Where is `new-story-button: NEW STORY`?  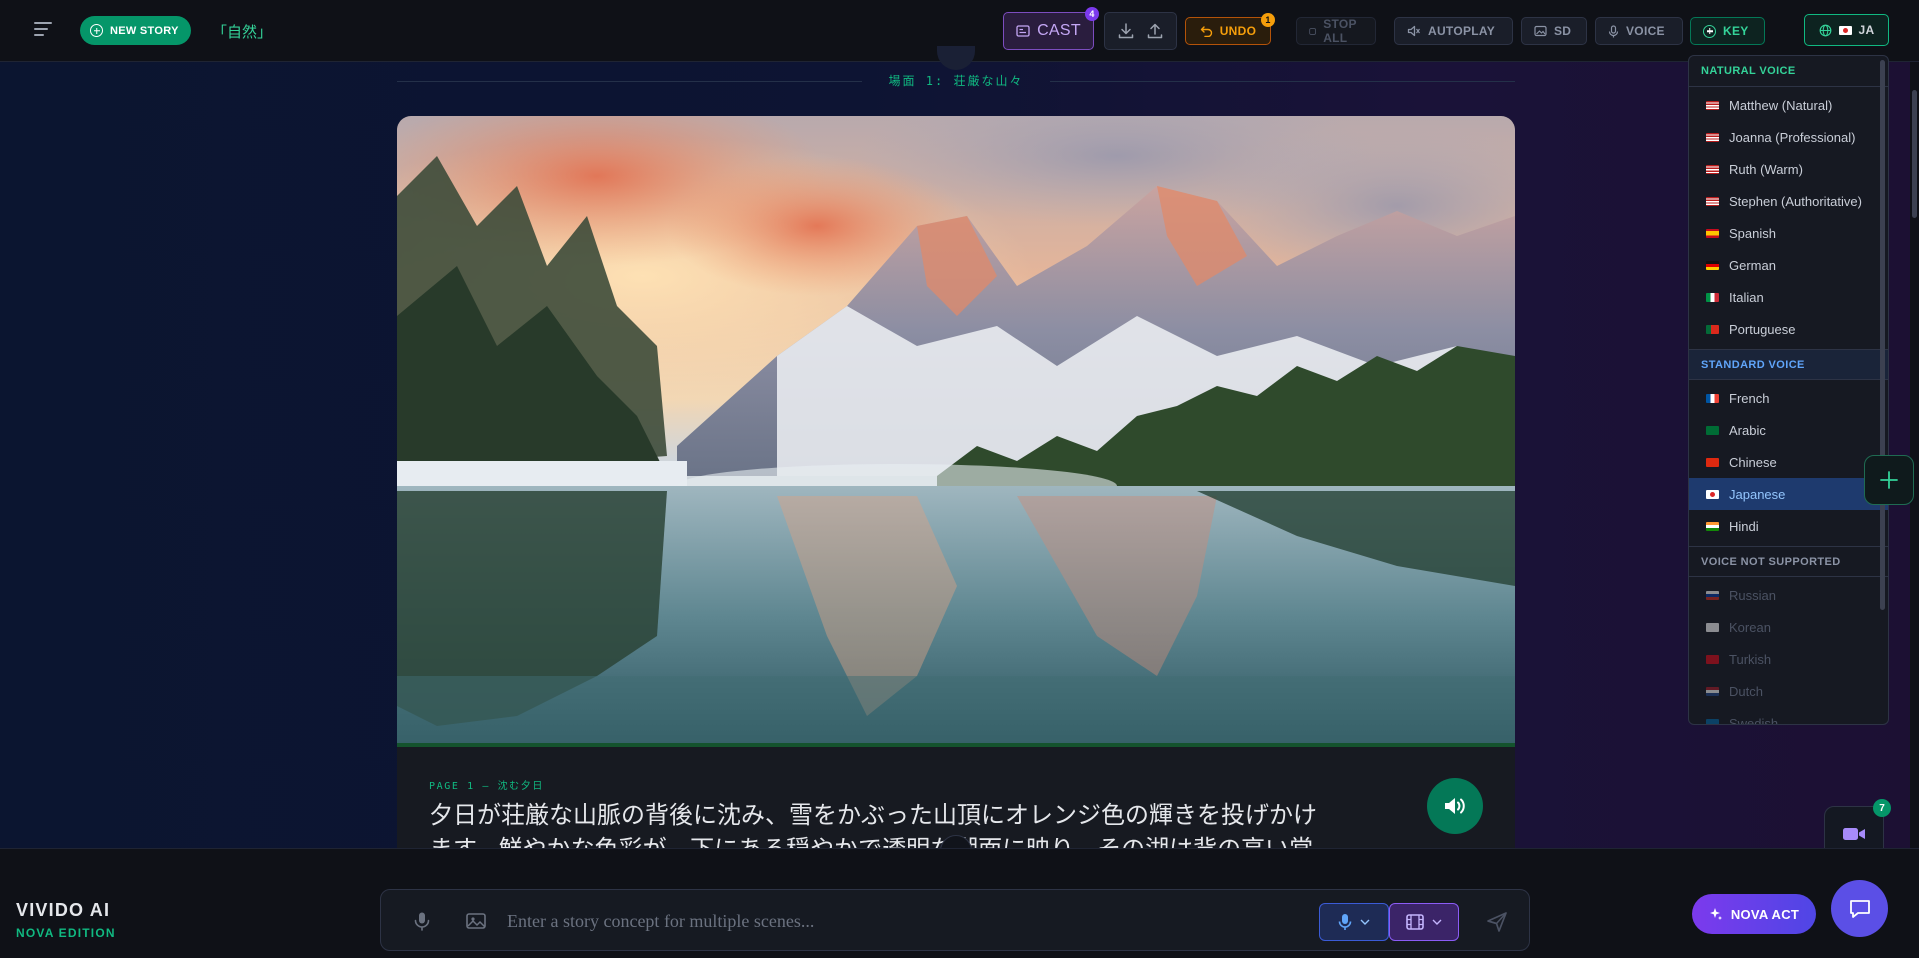 new-story-button: NEW STORY is located at coordinates (135, 30).